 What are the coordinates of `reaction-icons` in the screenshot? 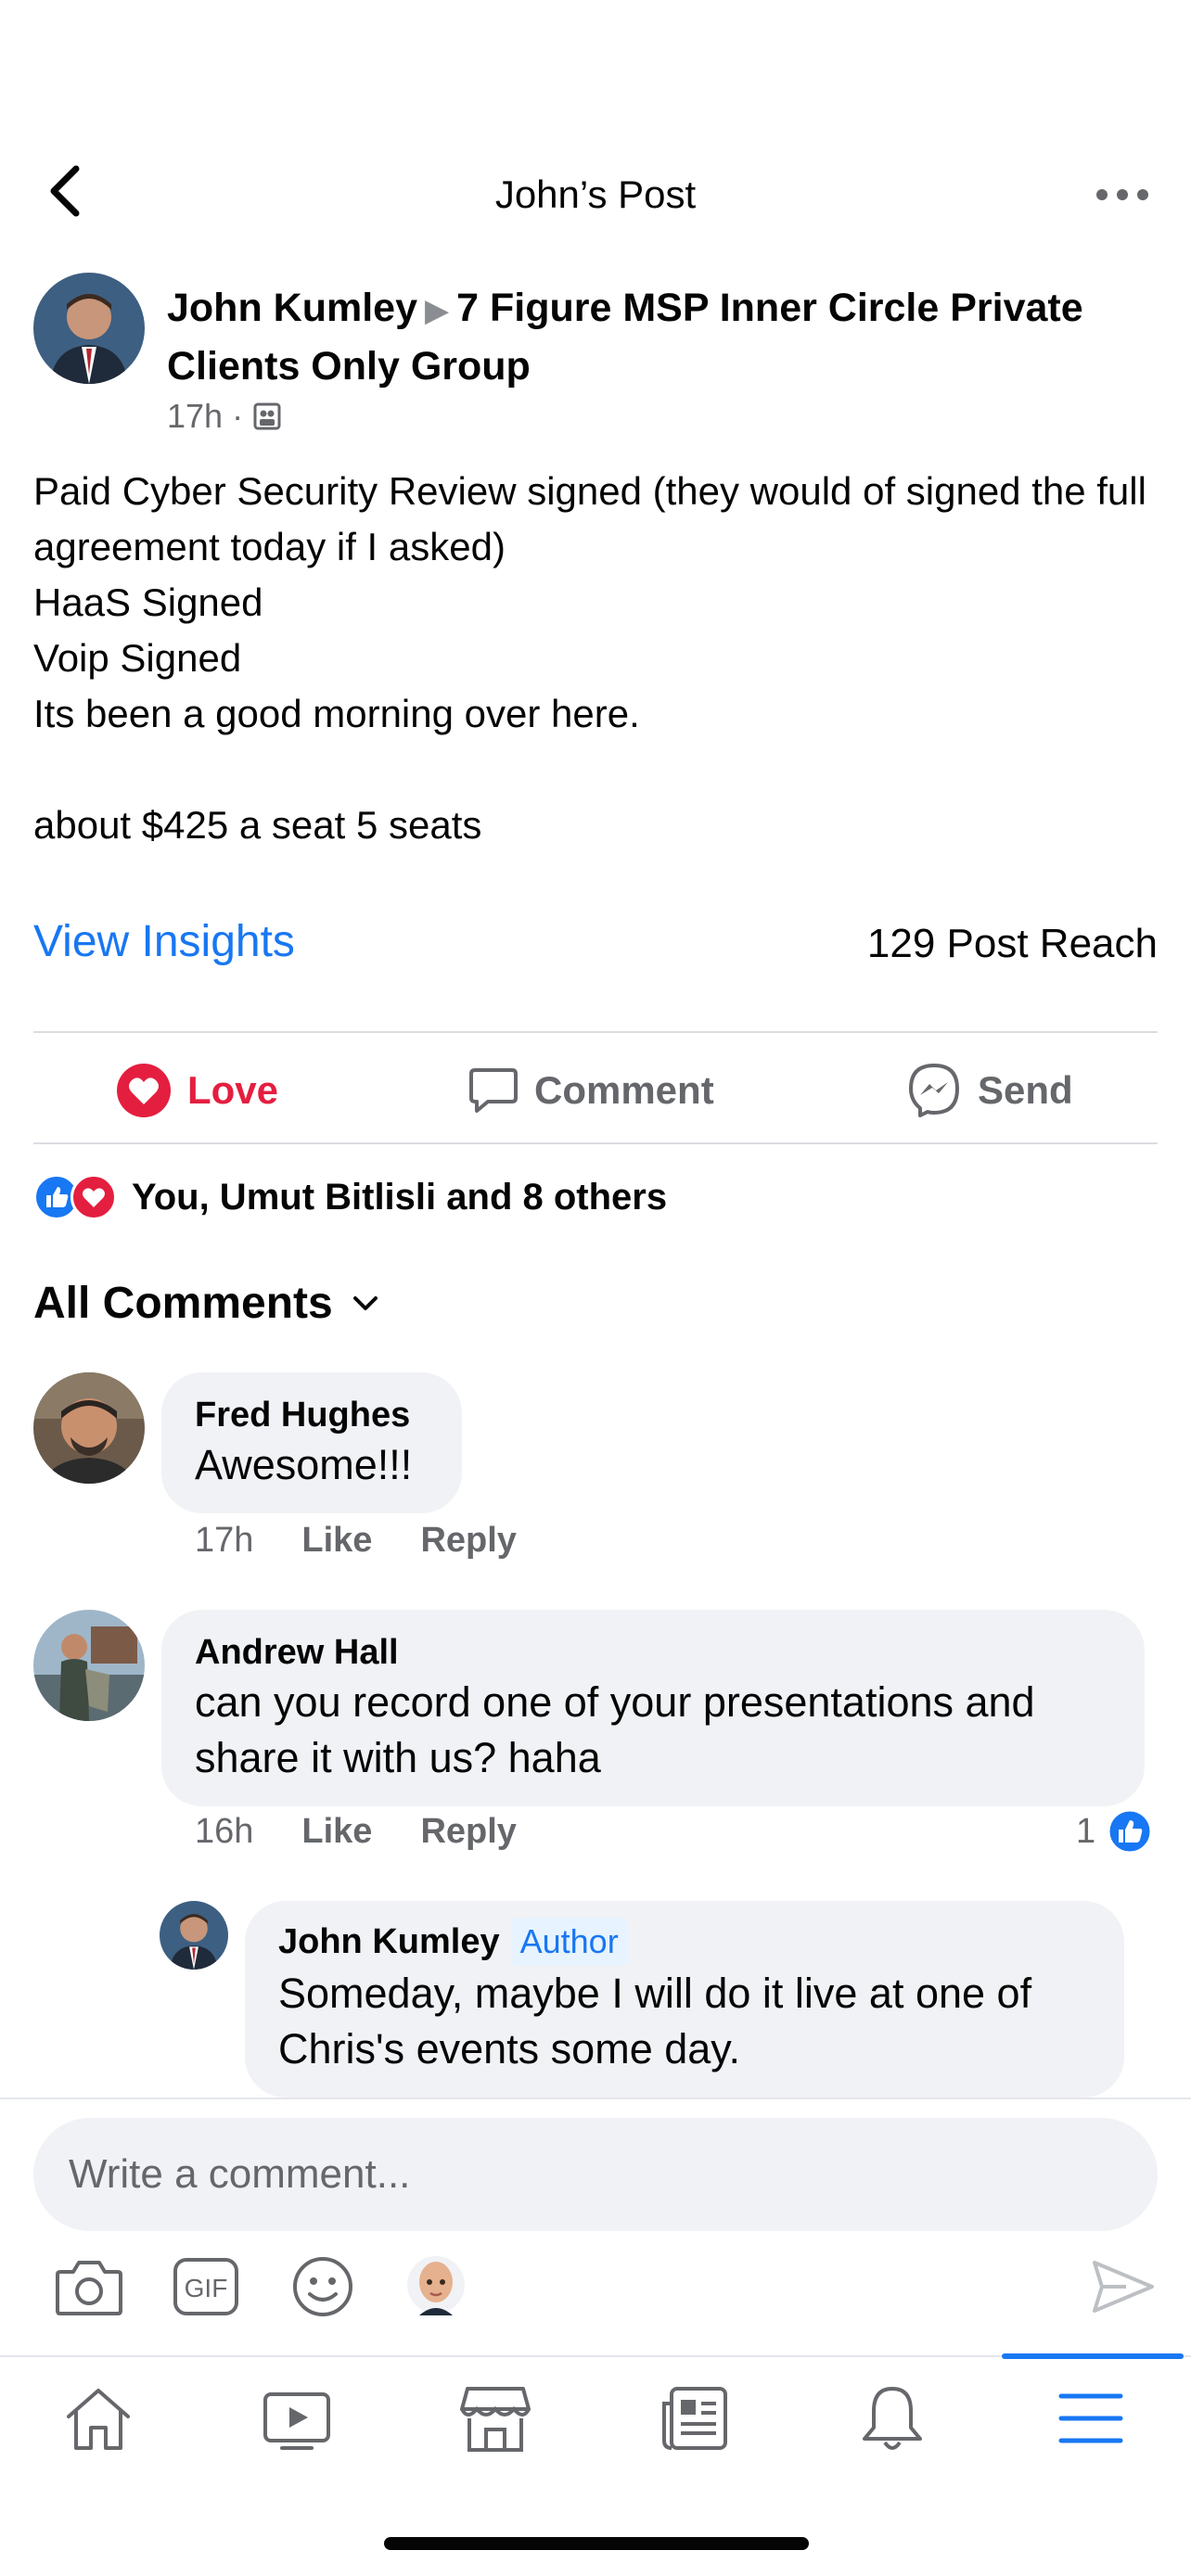 It's located at (75, 1197).